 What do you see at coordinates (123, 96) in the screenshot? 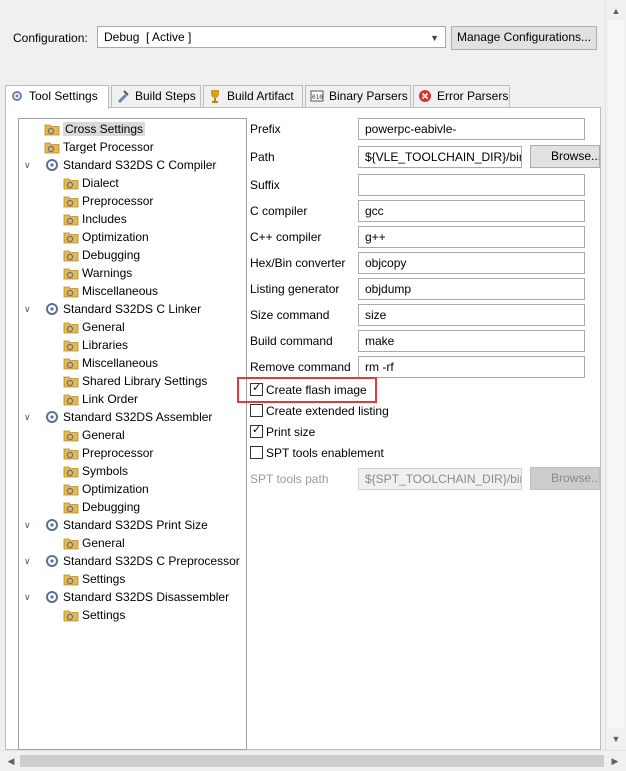
I see `build-steps-icon` at bounding box center [123, 96].